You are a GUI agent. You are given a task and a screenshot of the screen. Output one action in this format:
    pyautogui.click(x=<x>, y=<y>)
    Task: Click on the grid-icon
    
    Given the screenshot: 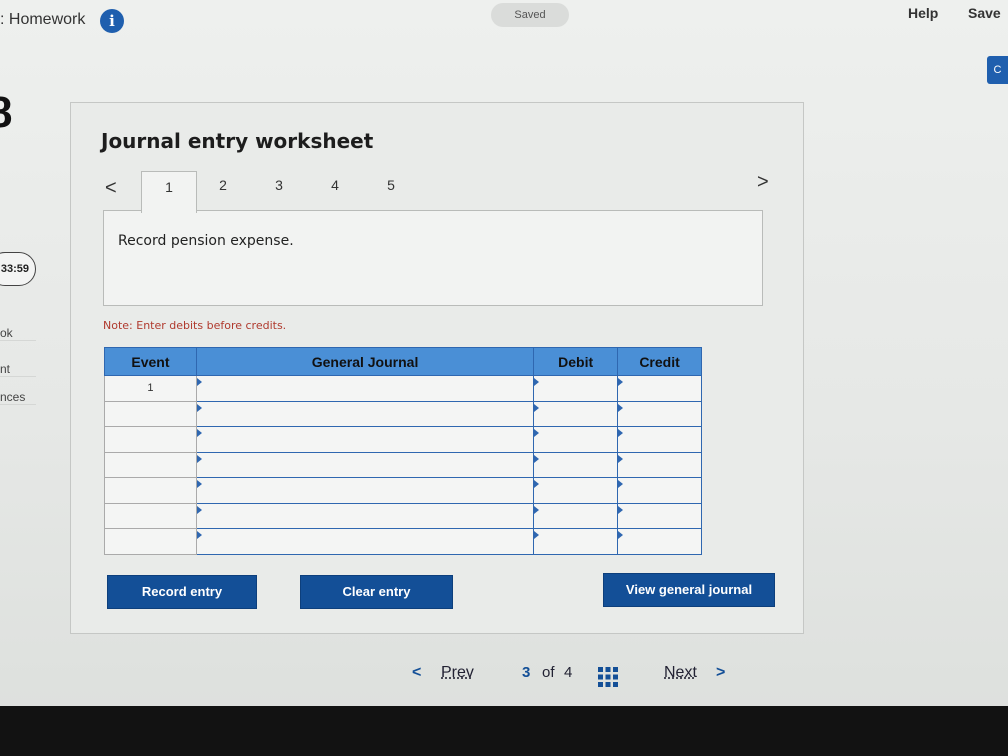 What is the action you would take?
    pyautogui.click(x=608, y=677)
    